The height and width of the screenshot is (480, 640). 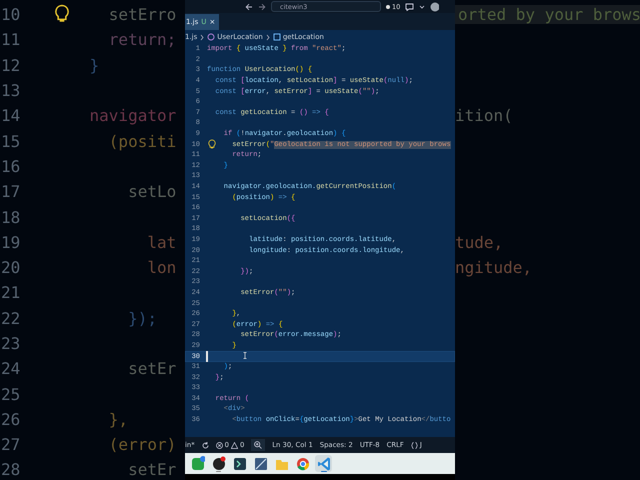 What do you see at coordinates (276, 37) in the screenshot?
I see `method-icon` at bounding box center [276, 37].